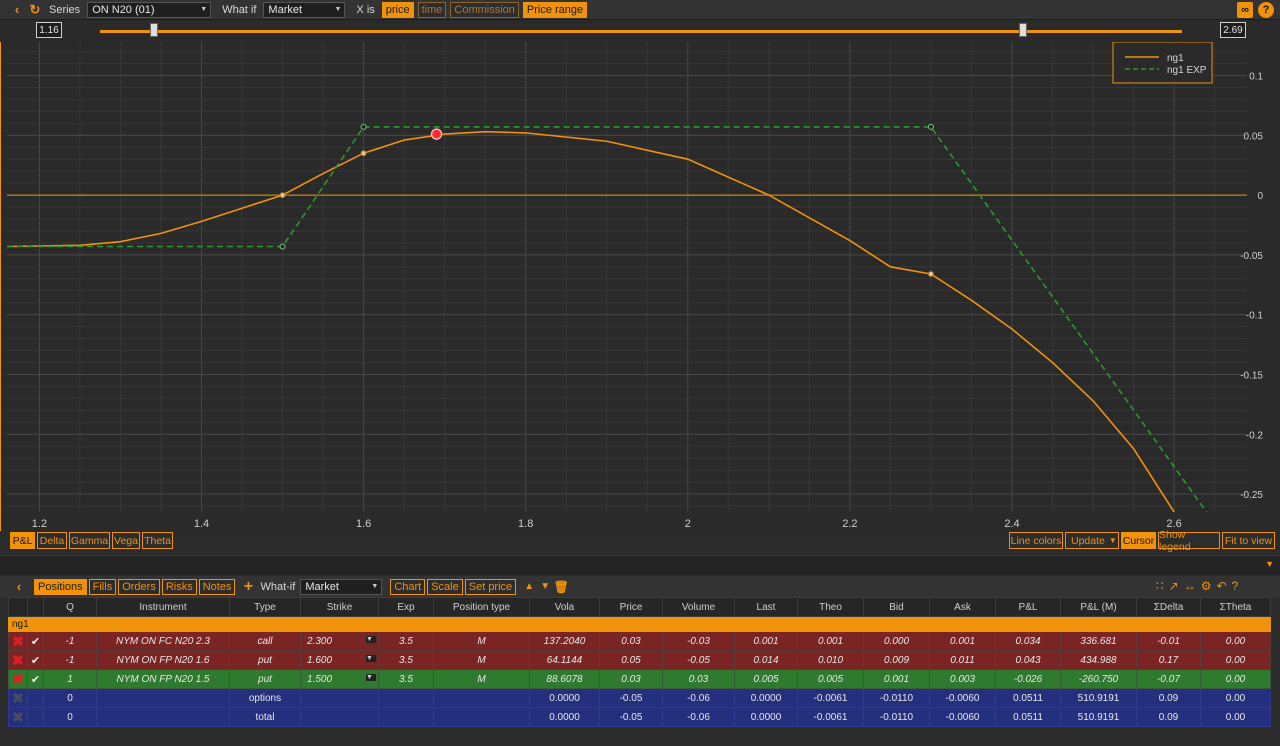  What do you see at coordinates (35, 9) in the screenshot?
I see `refresh-icon: ↻` at bounding box center [35, 9].